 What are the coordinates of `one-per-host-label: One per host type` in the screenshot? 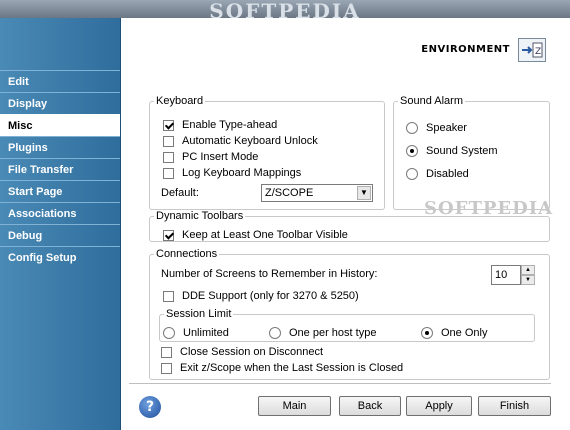 It's located at (333, 333).